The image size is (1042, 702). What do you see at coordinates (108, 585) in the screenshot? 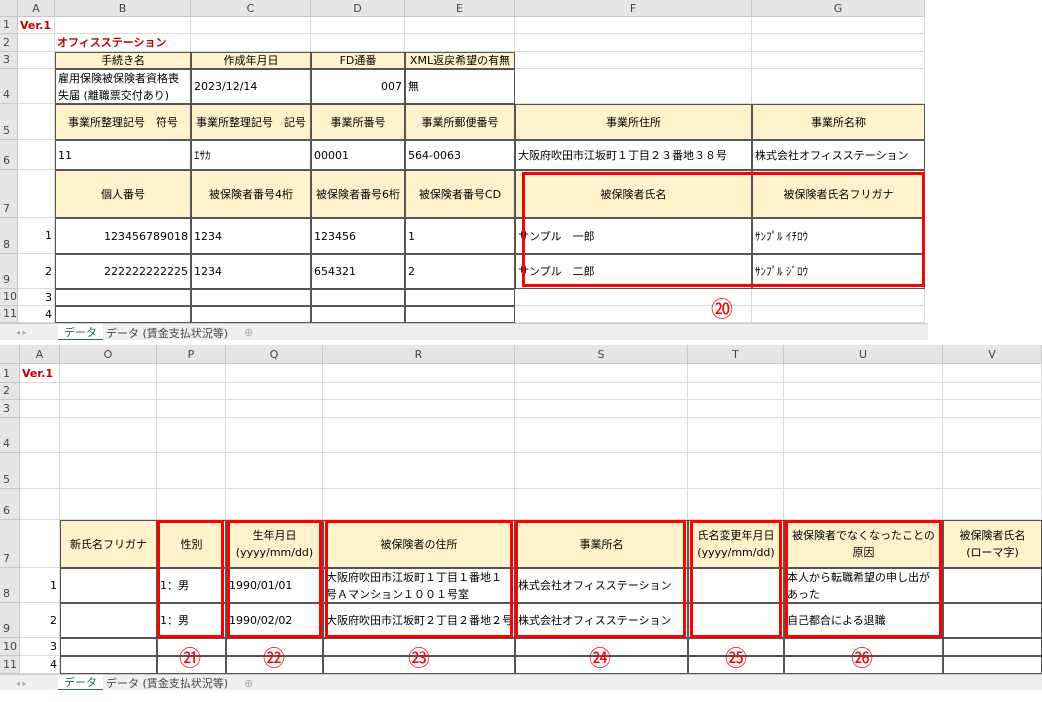
I see `cell-O8` at bounding box center [108, 585].